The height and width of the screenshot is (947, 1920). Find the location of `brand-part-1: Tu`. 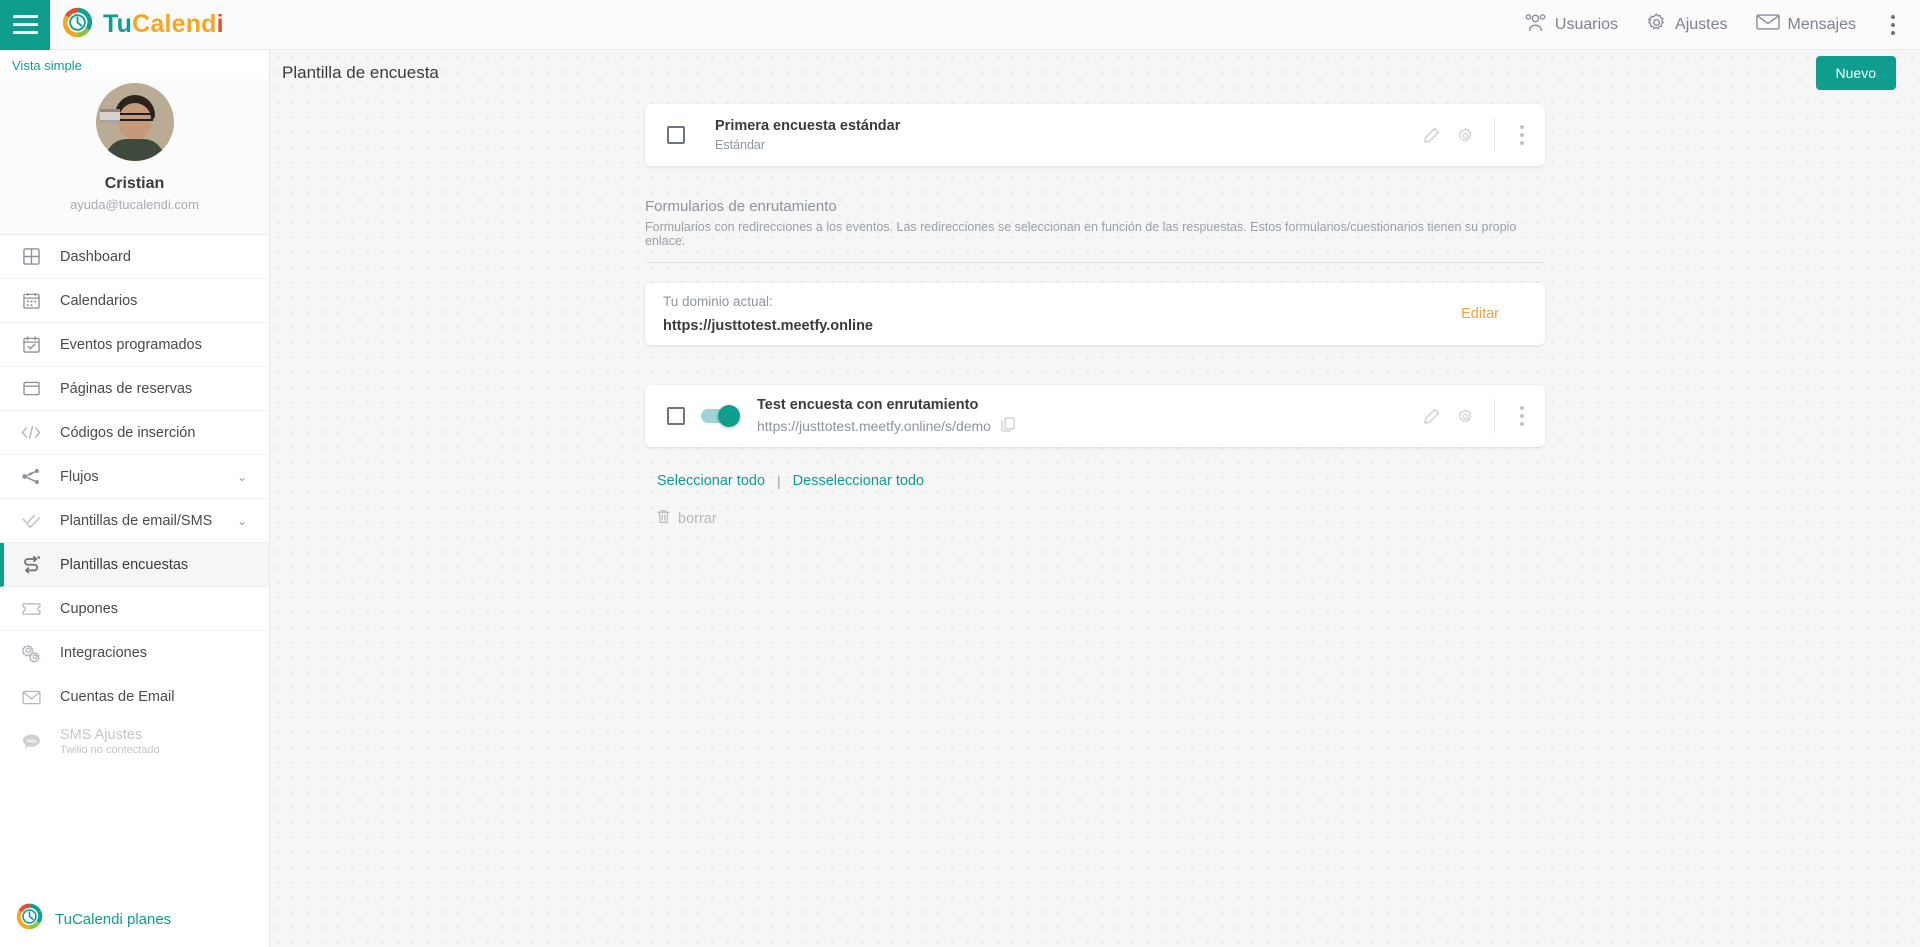

brand-part-1: Tu is located at coordinates (118, 24).